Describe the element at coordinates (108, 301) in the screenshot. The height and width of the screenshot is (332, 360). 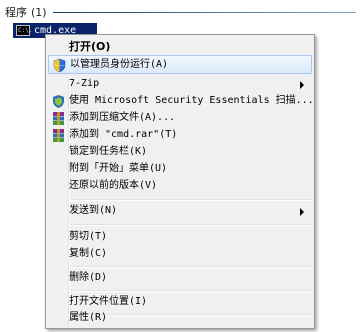
I see `menu-item-label: 打开文件位置(I)` at that location.